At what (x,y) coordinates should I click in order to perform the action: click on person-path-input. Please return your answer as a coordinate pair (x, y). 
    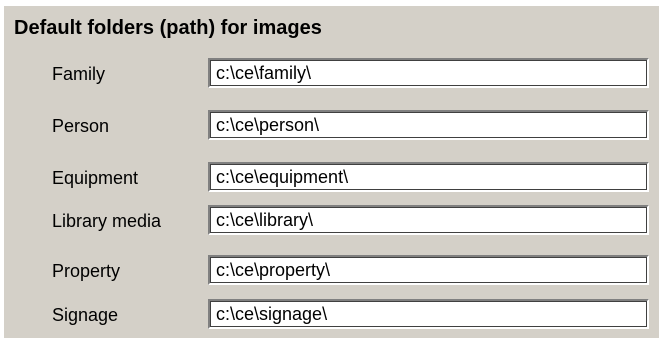
    Looking at the image, I should click on (428, 125).